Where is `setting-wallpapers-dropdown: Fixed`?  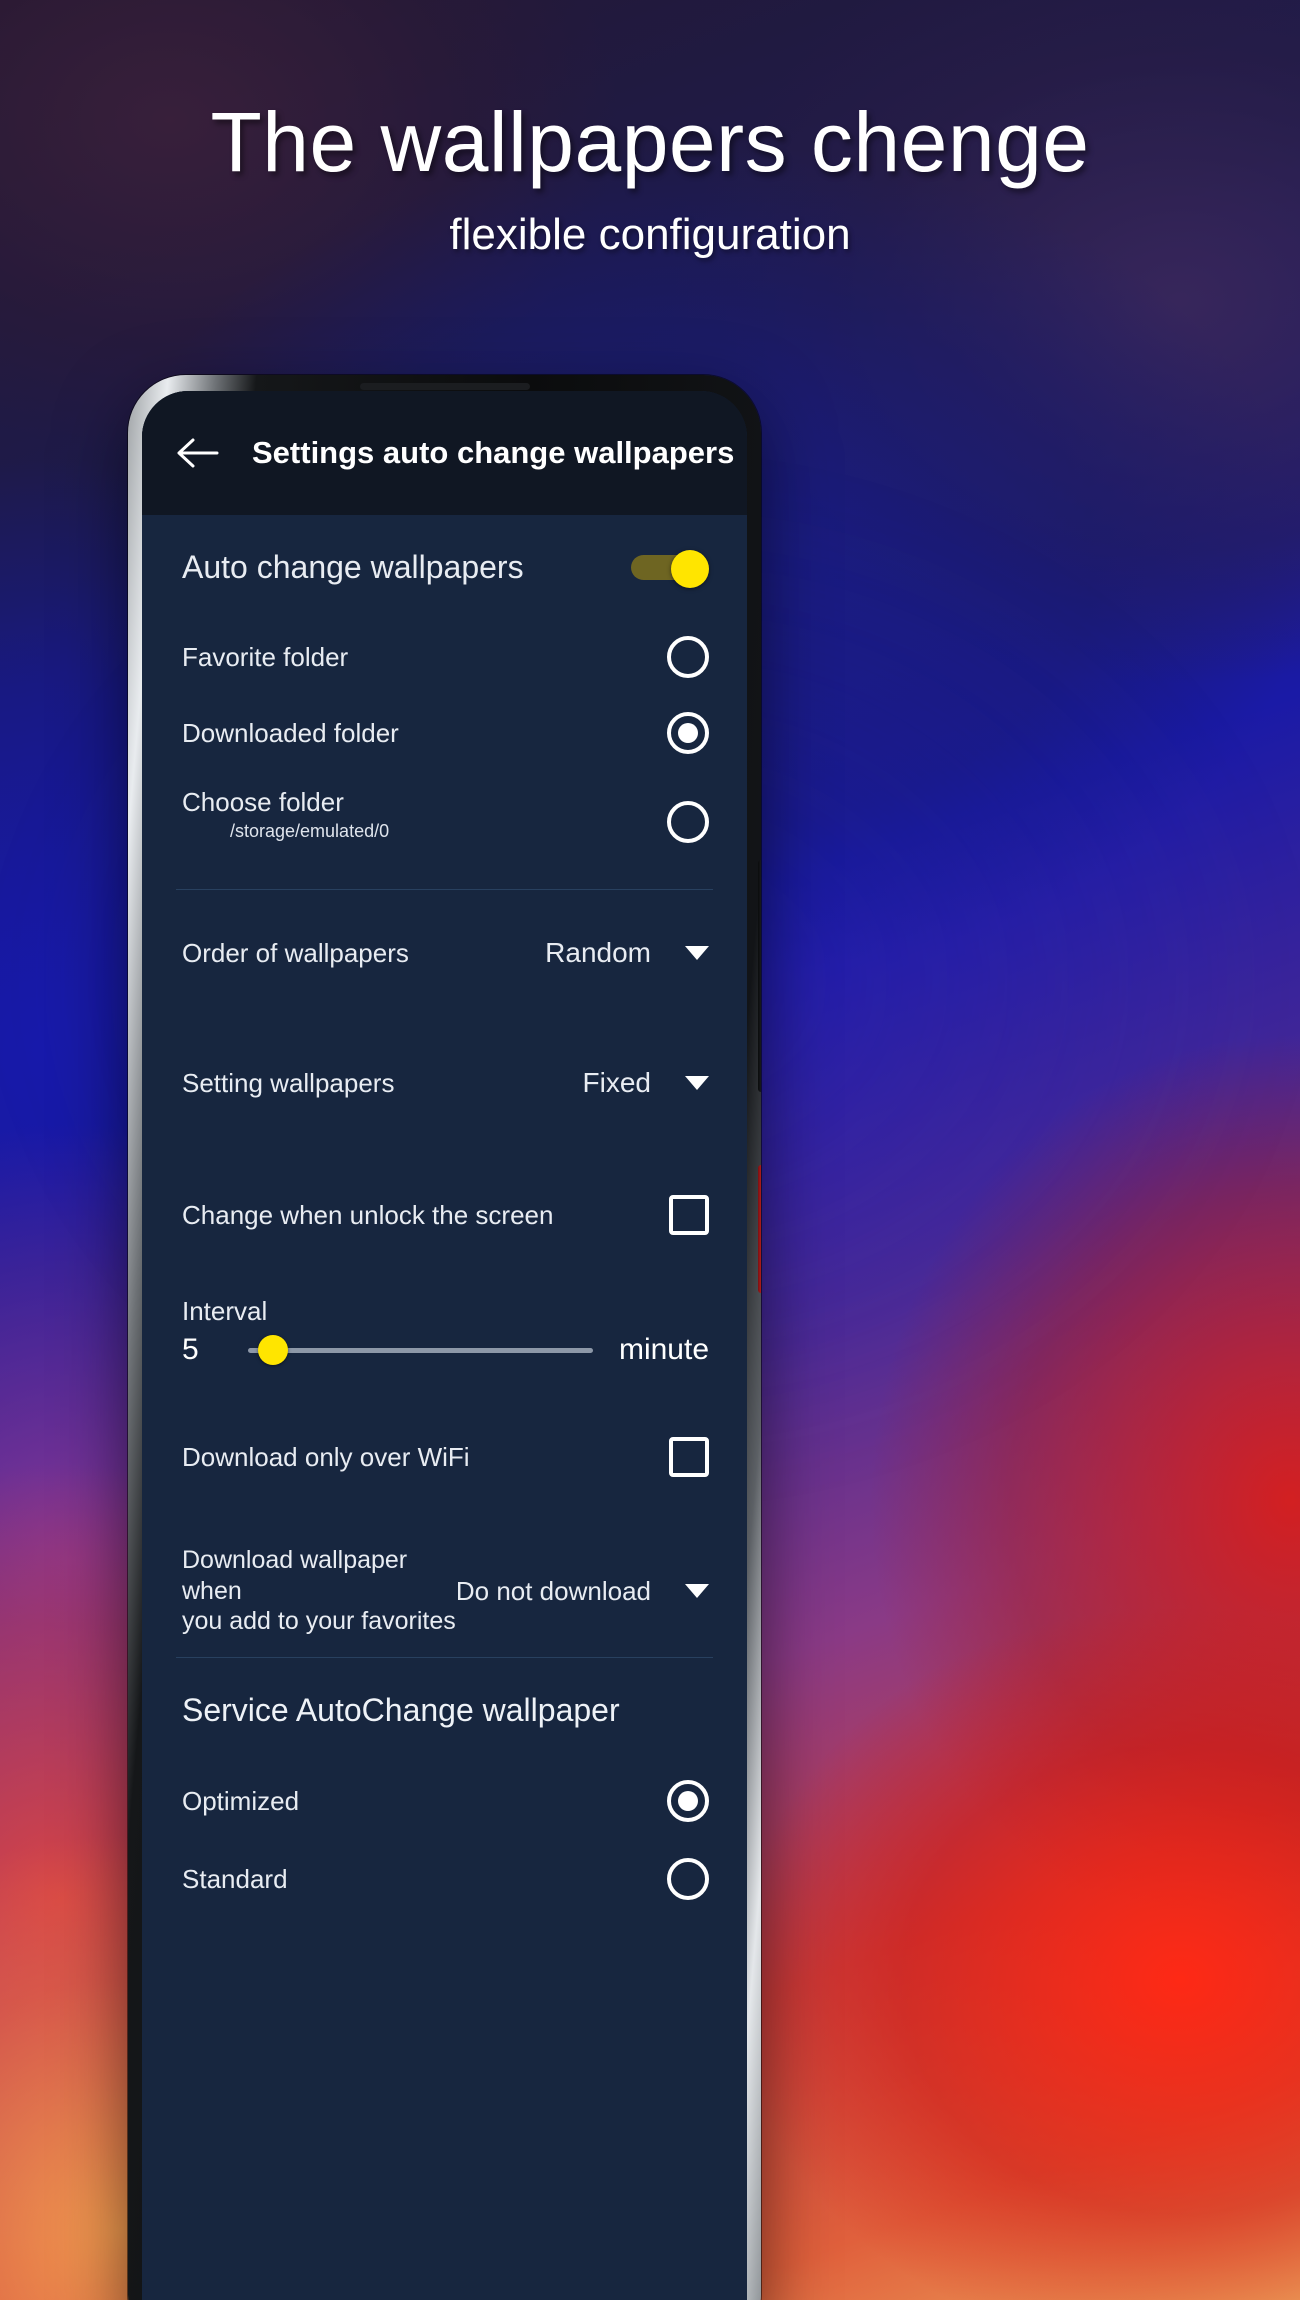
setting-wallpapers-dropdown: Fixed is located at coordinates (646, 1083).